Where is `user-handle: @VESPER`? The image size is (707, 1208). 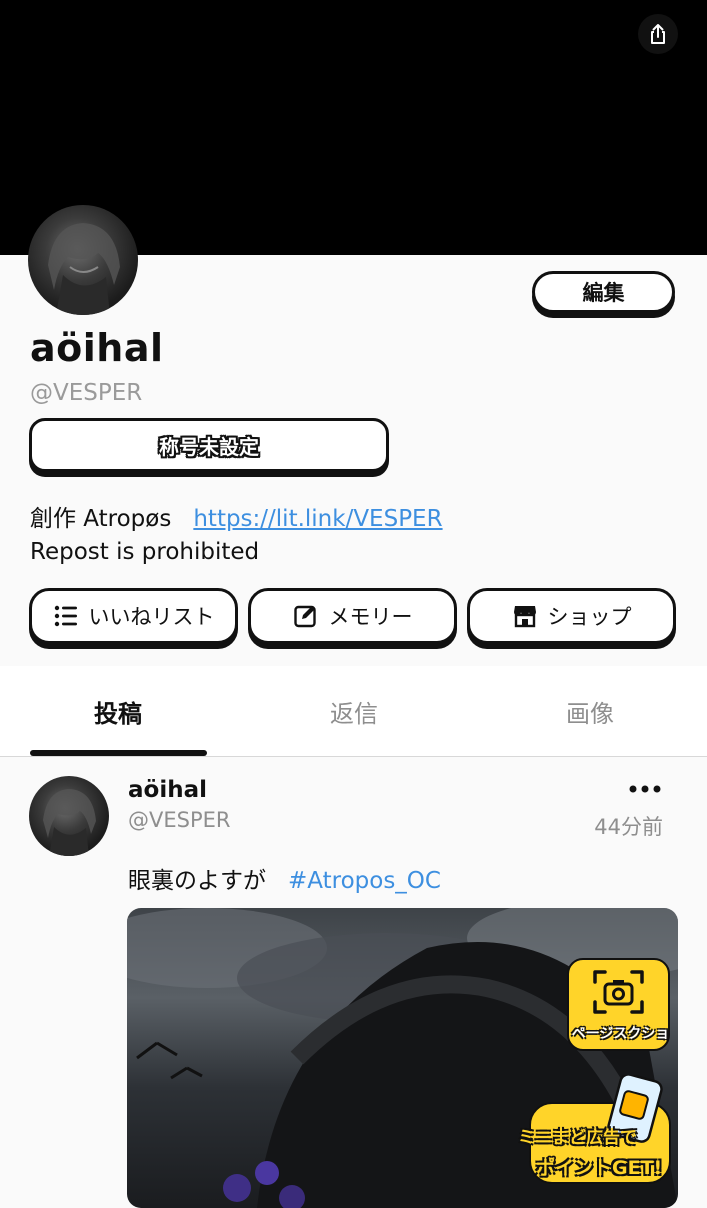 user-handle: @VESPER is located at coordinates (86, 393).